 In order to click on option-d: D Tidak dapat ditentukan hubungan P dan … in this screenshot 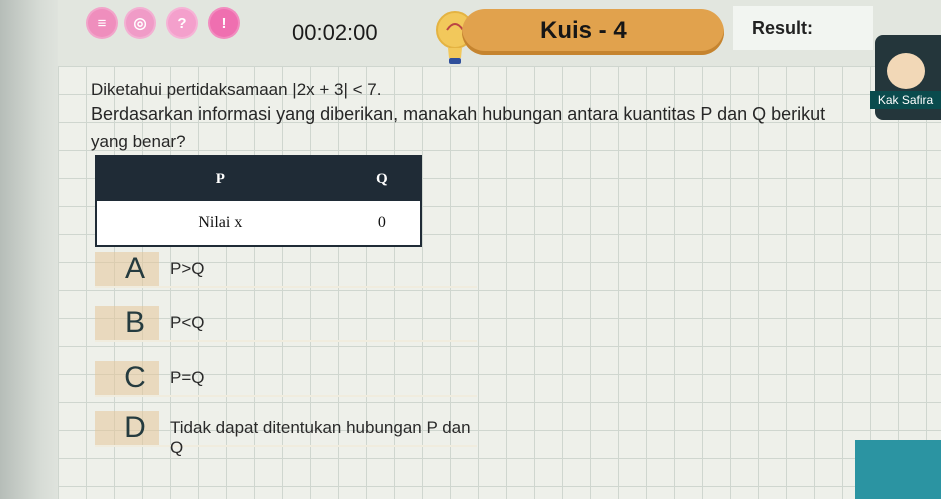, I will do `click(286, 434)`.